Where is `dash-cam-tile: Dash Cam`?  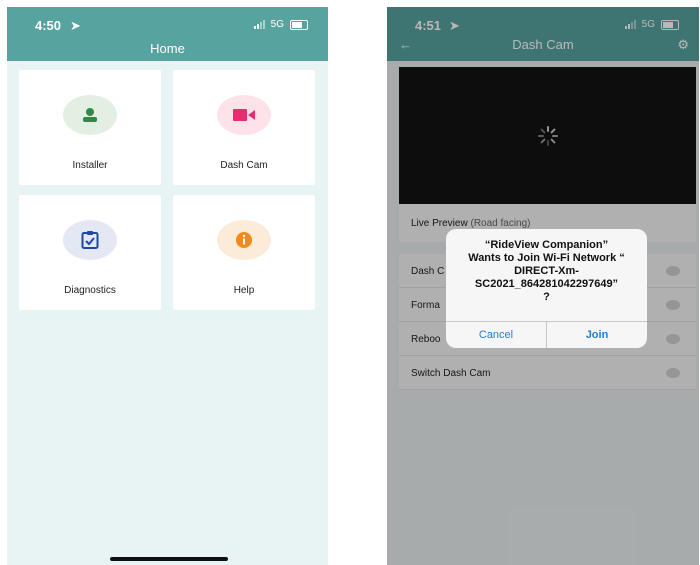
dash-cam-tile: Dash Cam is located at coordinates (244, 127).